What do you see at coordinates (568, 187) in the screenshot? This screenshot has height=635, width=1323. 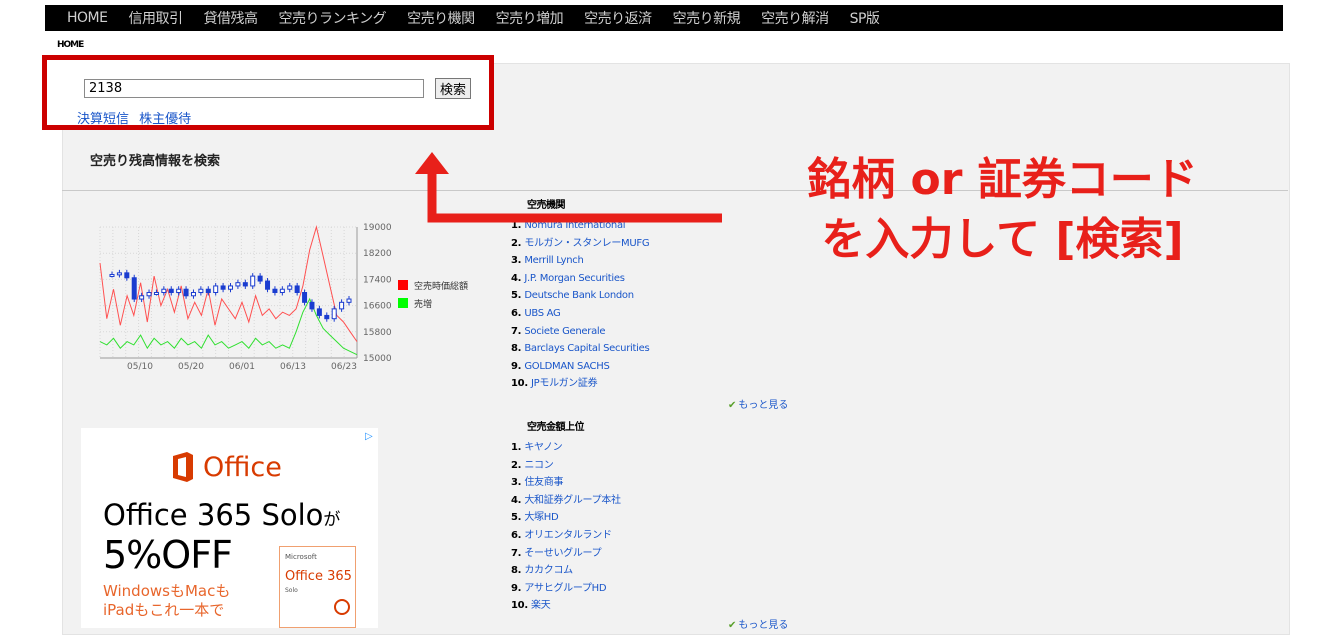 I see `arrow-icon` at bounding box center [568, 187].